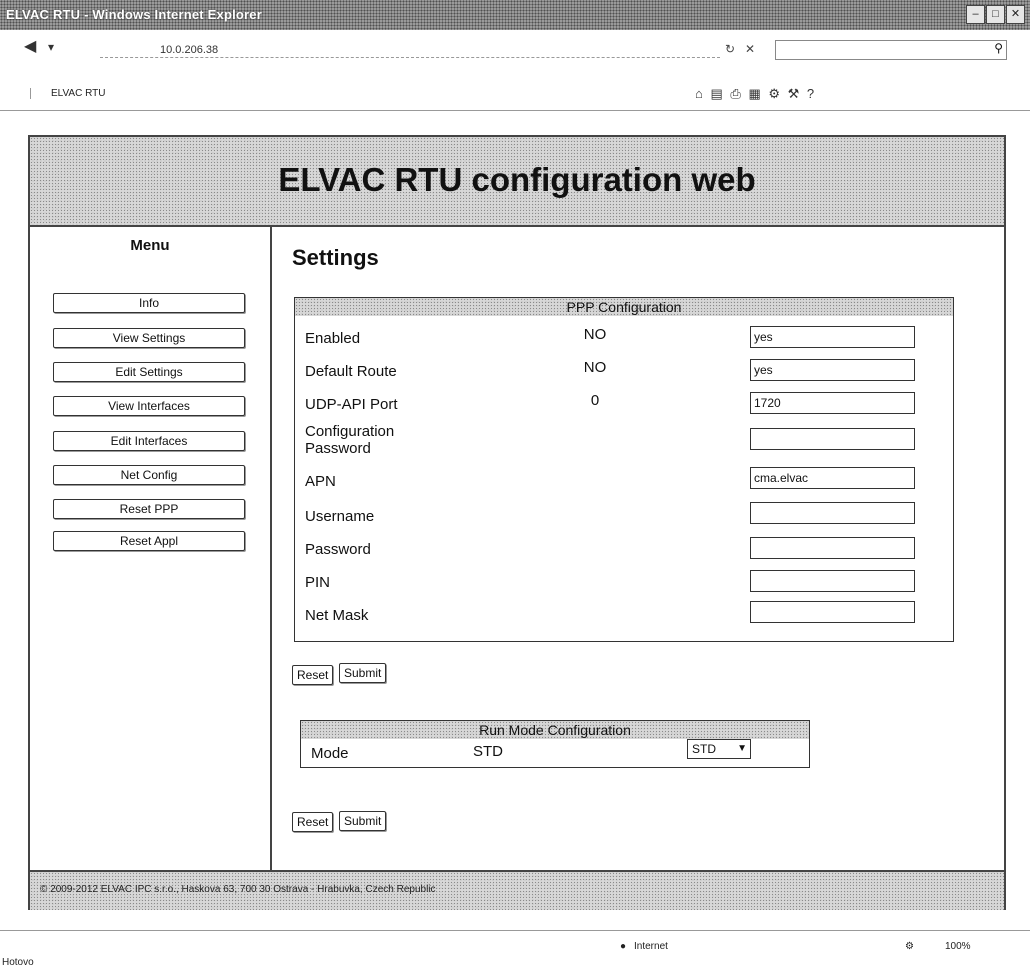  Describe the element at coordinates (410, 50) in the screenshot. I see `address-field: 10.0.206.38` at that location.